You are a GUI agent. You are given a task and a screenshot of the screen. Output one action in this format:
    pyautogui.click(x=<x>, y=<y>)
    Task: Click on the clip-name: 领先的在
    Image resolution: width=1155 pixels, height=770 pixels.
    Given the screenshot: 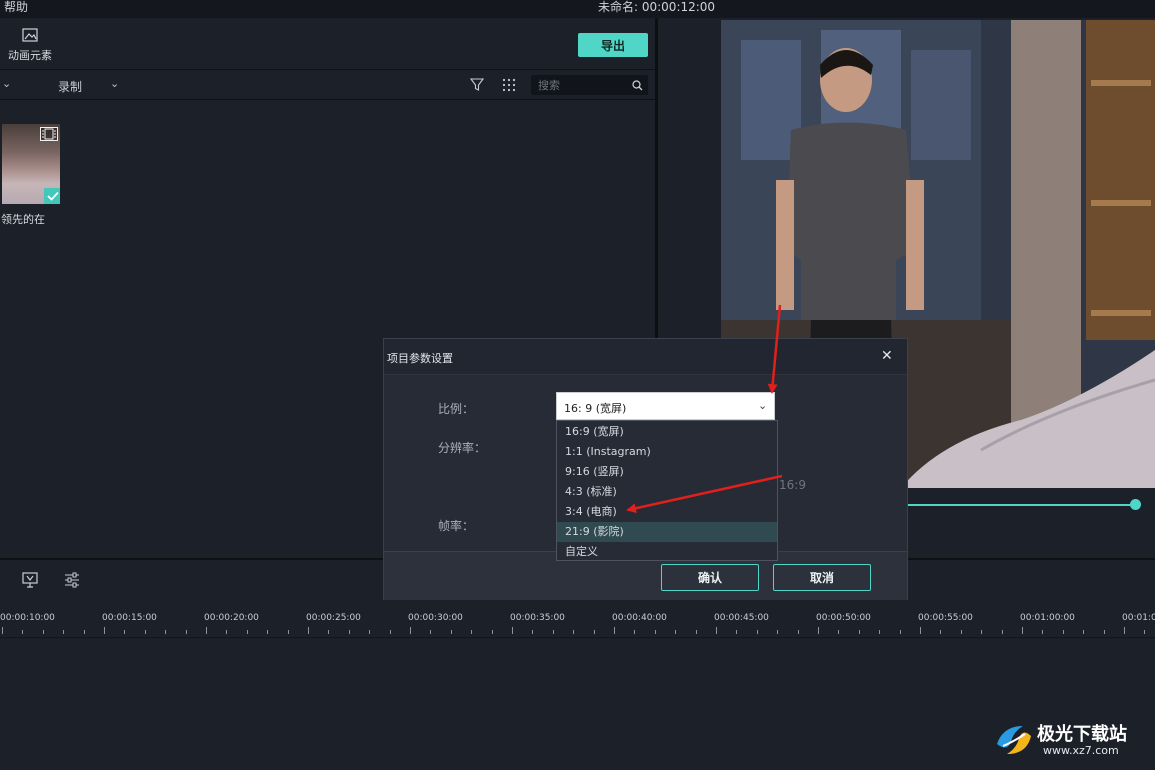 What is the action you would take?
    pyautogui.click(x=23, y=219)
    